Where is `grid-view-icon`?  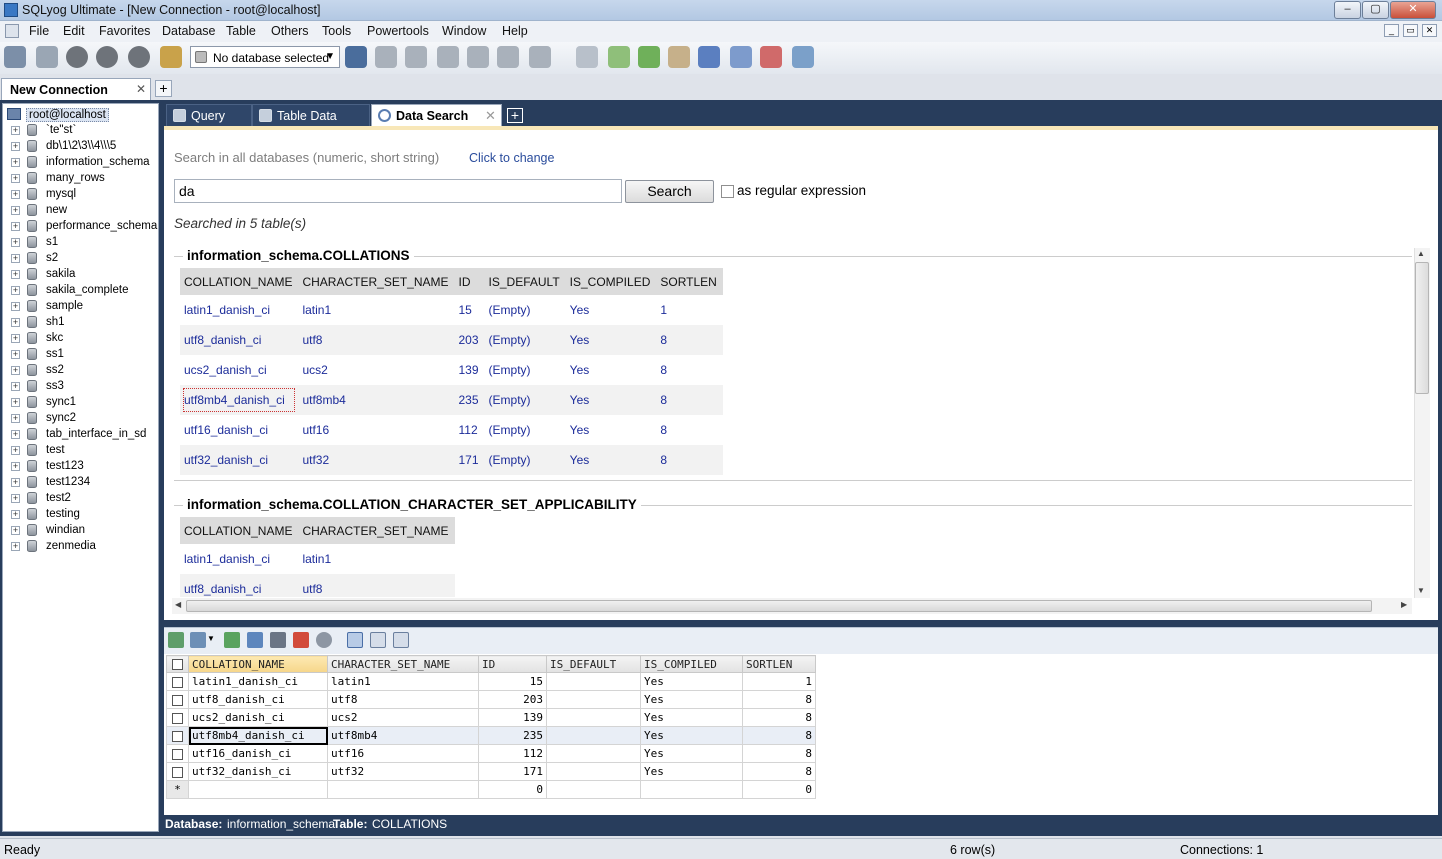 grid-view-icon is located at coordinates (508, 57).